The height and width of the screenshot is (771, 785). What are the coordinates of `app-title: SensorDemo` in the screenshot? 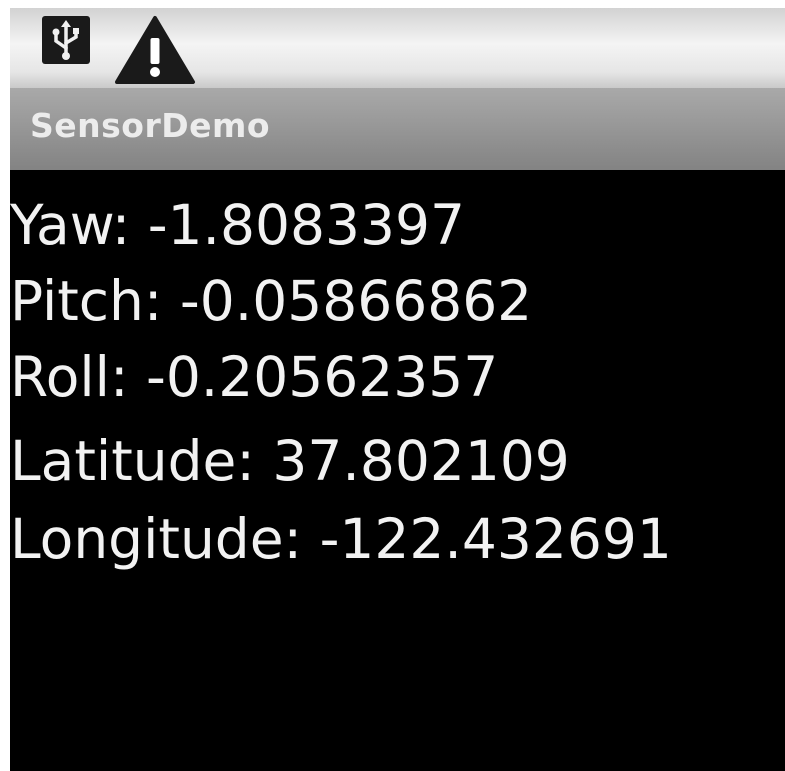 It's located at (150, 125).